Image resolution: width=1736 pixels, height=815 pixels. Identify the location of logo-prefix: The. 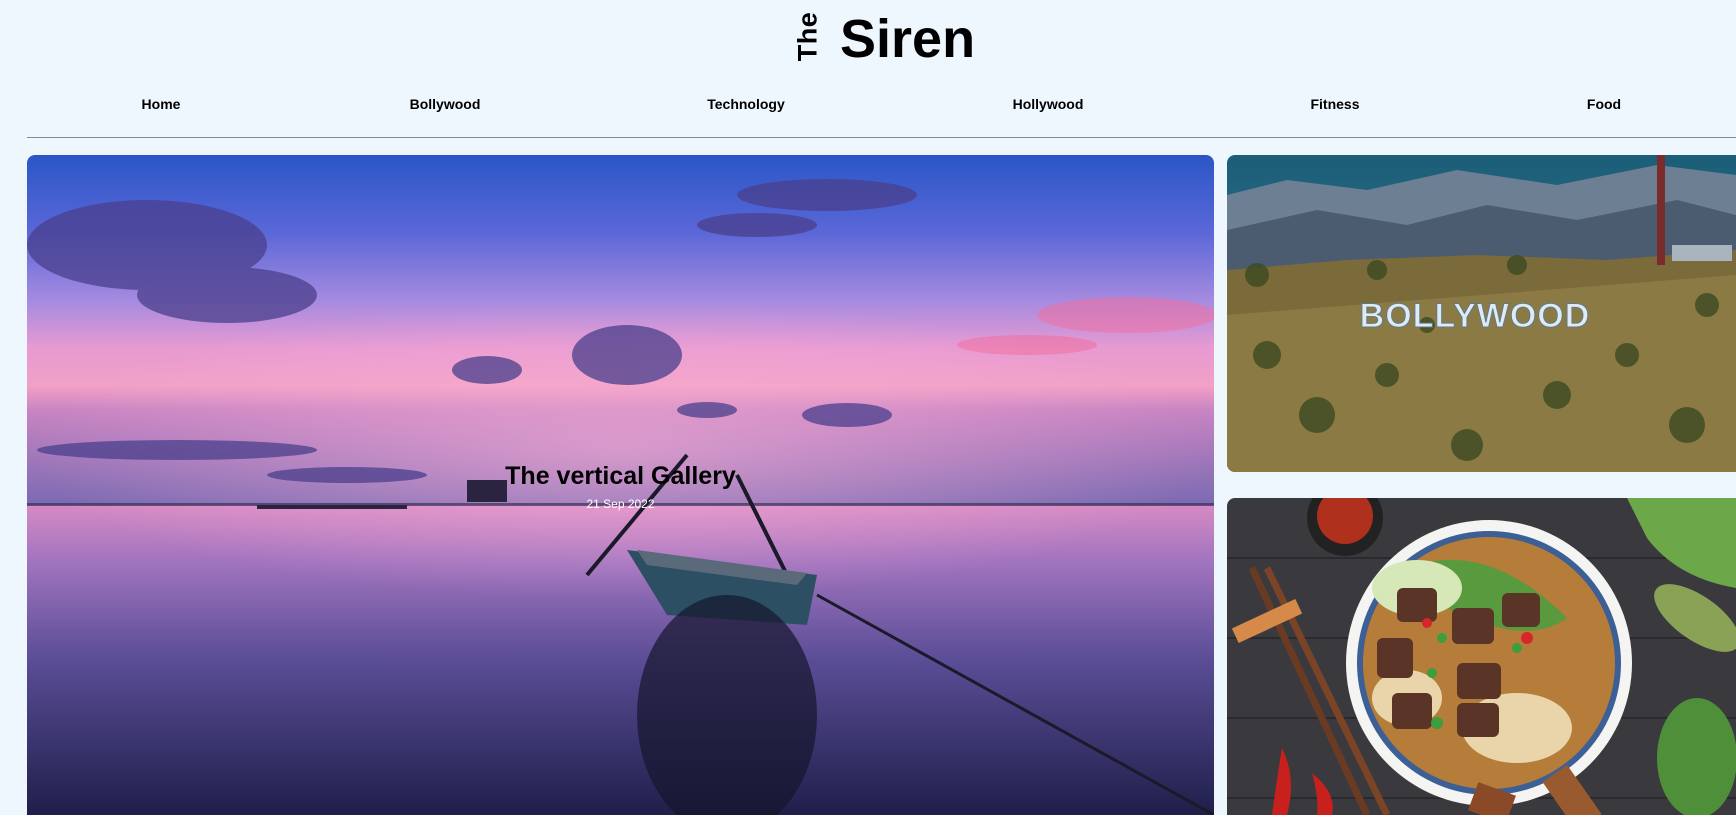
(807, 36).